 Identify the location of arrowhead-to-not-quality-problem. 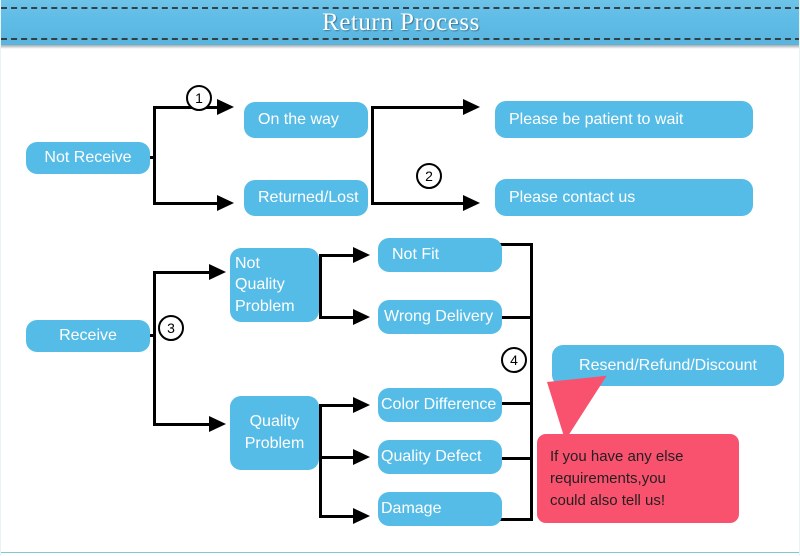
(217, 272).